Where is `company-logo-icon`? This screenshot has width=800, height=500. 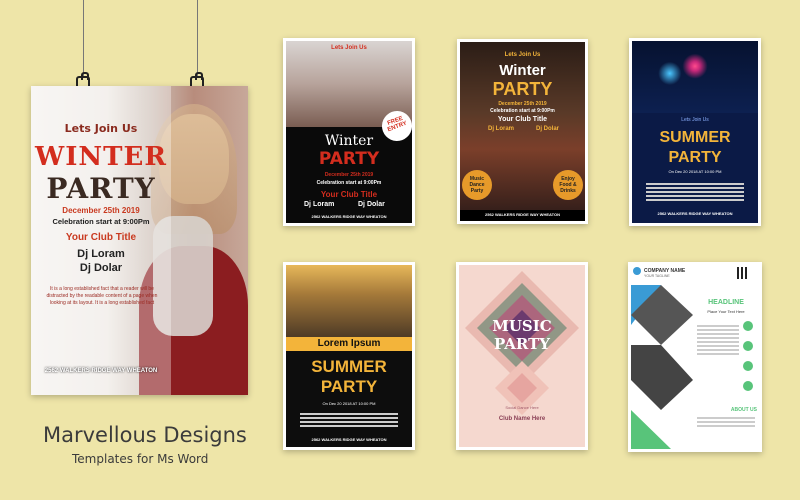 company-logo-icon is located at coordinates (637, 271).